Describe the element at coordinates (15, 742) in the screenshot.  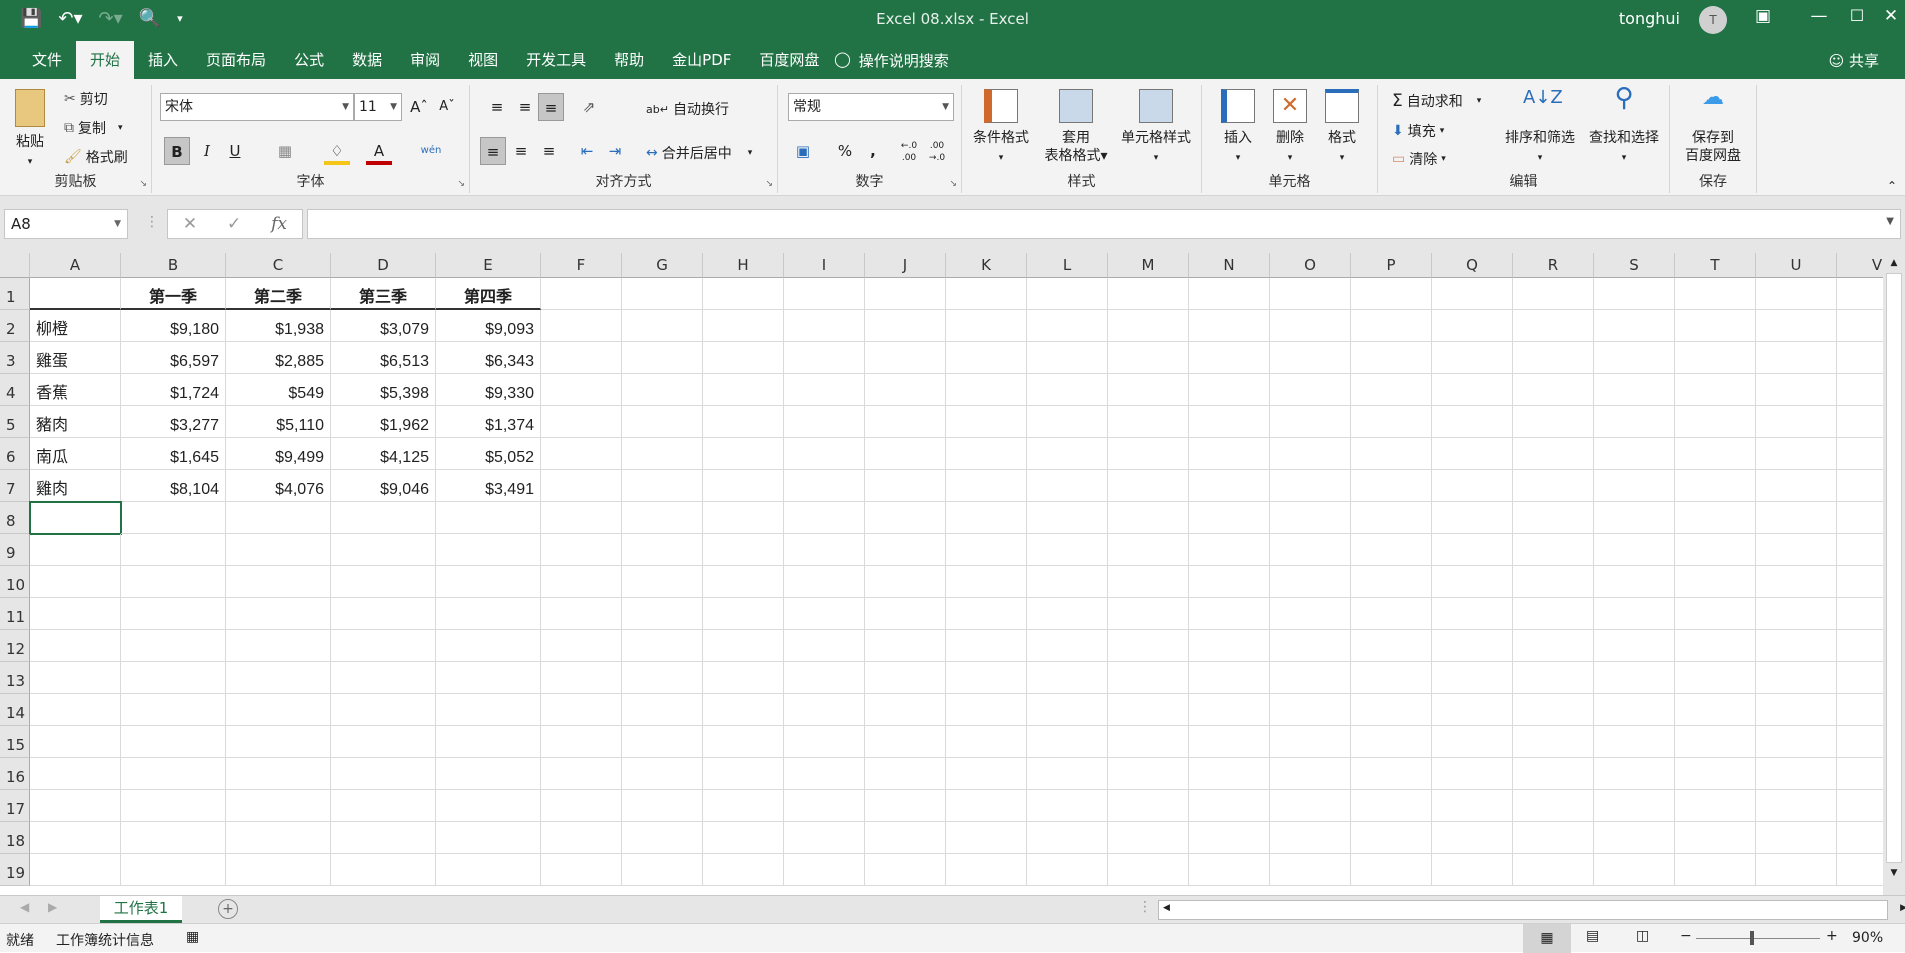
I see `row-header: 15` at that location.